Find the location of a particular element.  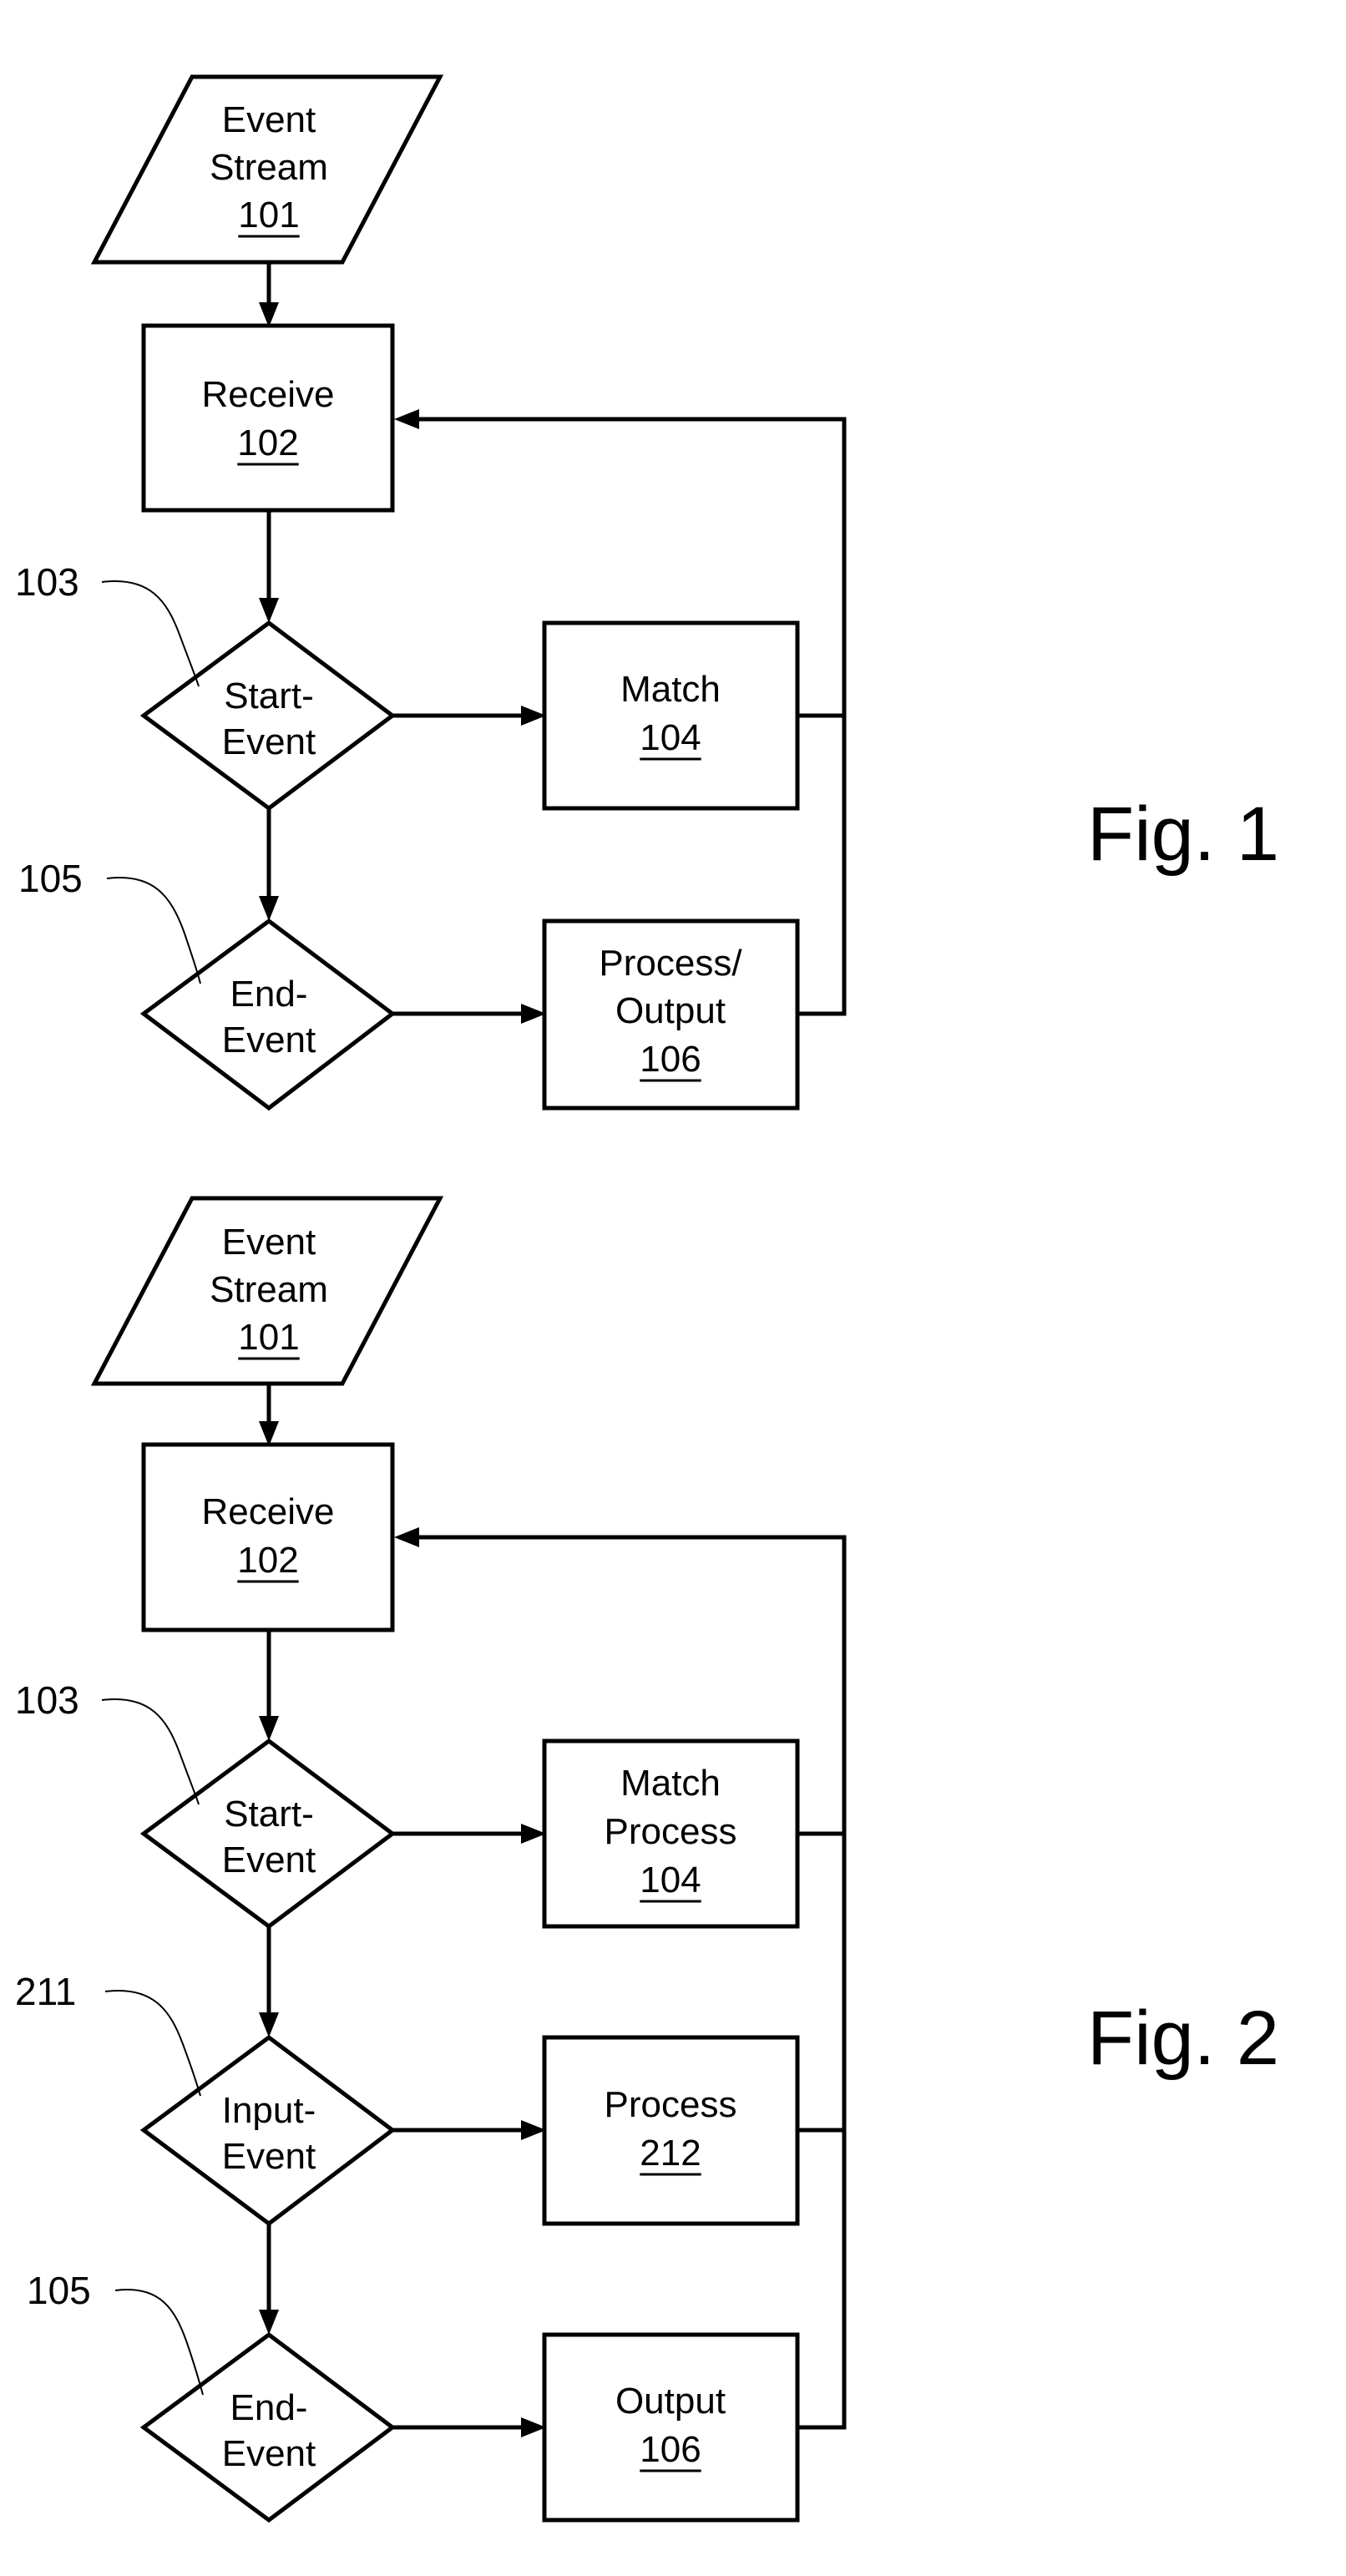

fig1-caption: Fig. 1 is located at coordinates (1183, 834).